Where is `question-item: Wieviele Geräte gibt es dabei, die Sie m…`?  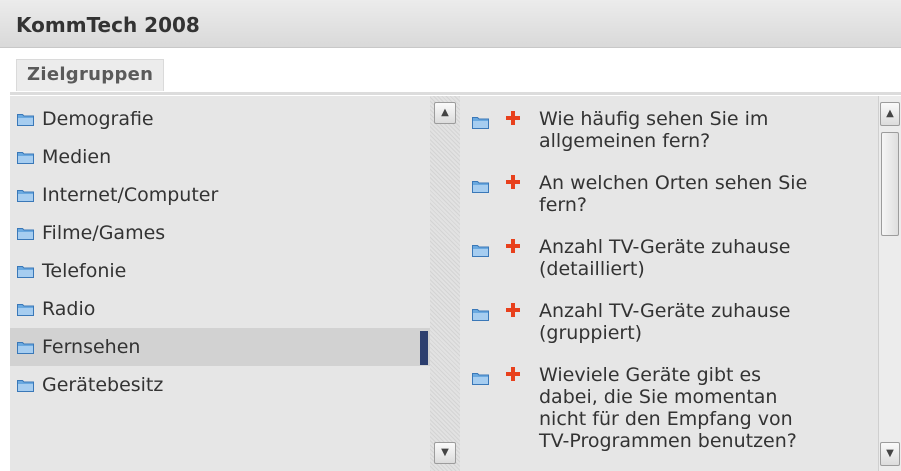
question-item: Wieviele Geräte gibt es dabei, die Sie m… is located at coordinates (669, 414).